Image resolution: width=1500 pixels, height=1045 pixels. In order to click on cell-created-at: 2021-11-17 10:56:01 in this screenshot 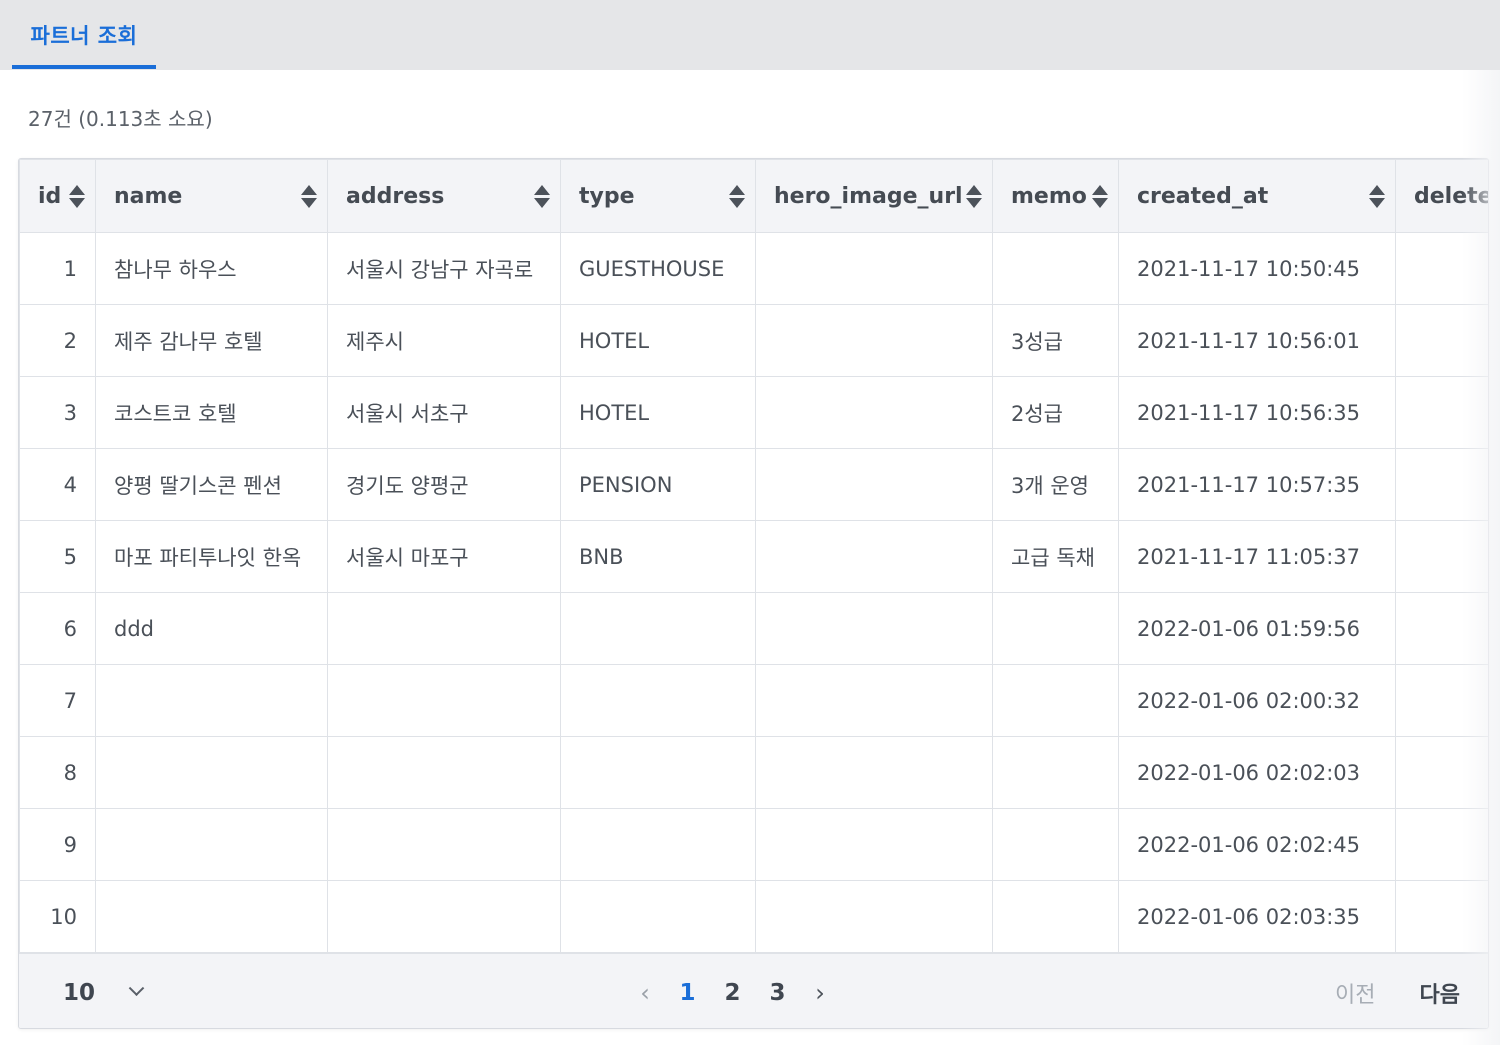, I will do `click(1257, 340)`.